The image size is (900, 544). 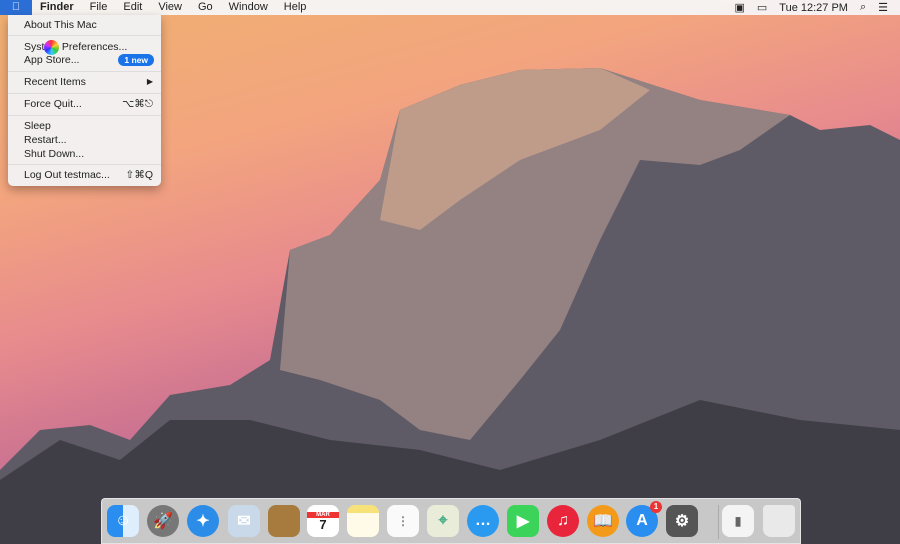 What do you see at coordinates (132, 7) in the screenshot?
I see `menu-edit: Edit` at bounding box center [132, 7].